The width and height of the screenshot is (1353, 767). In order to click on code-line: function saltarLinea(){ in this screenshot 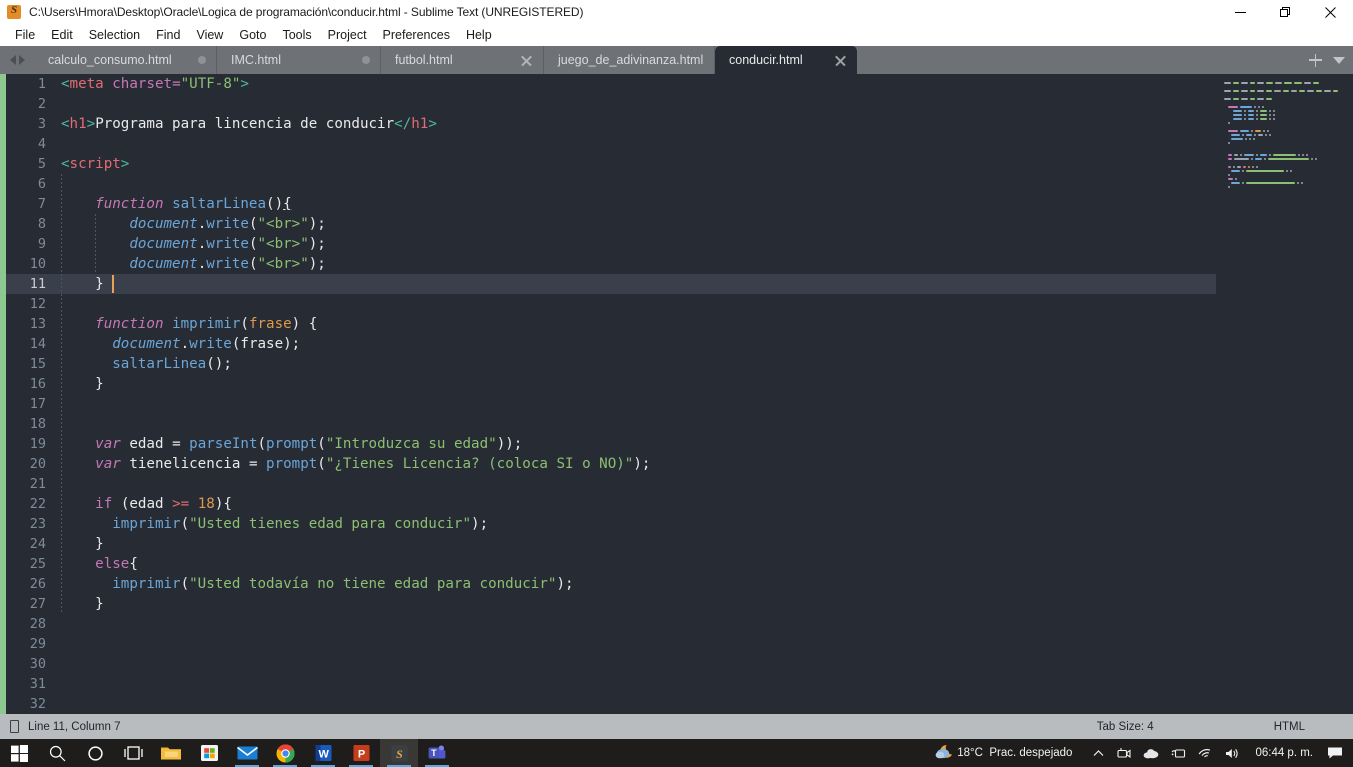, I will do `click(636, 204)`.